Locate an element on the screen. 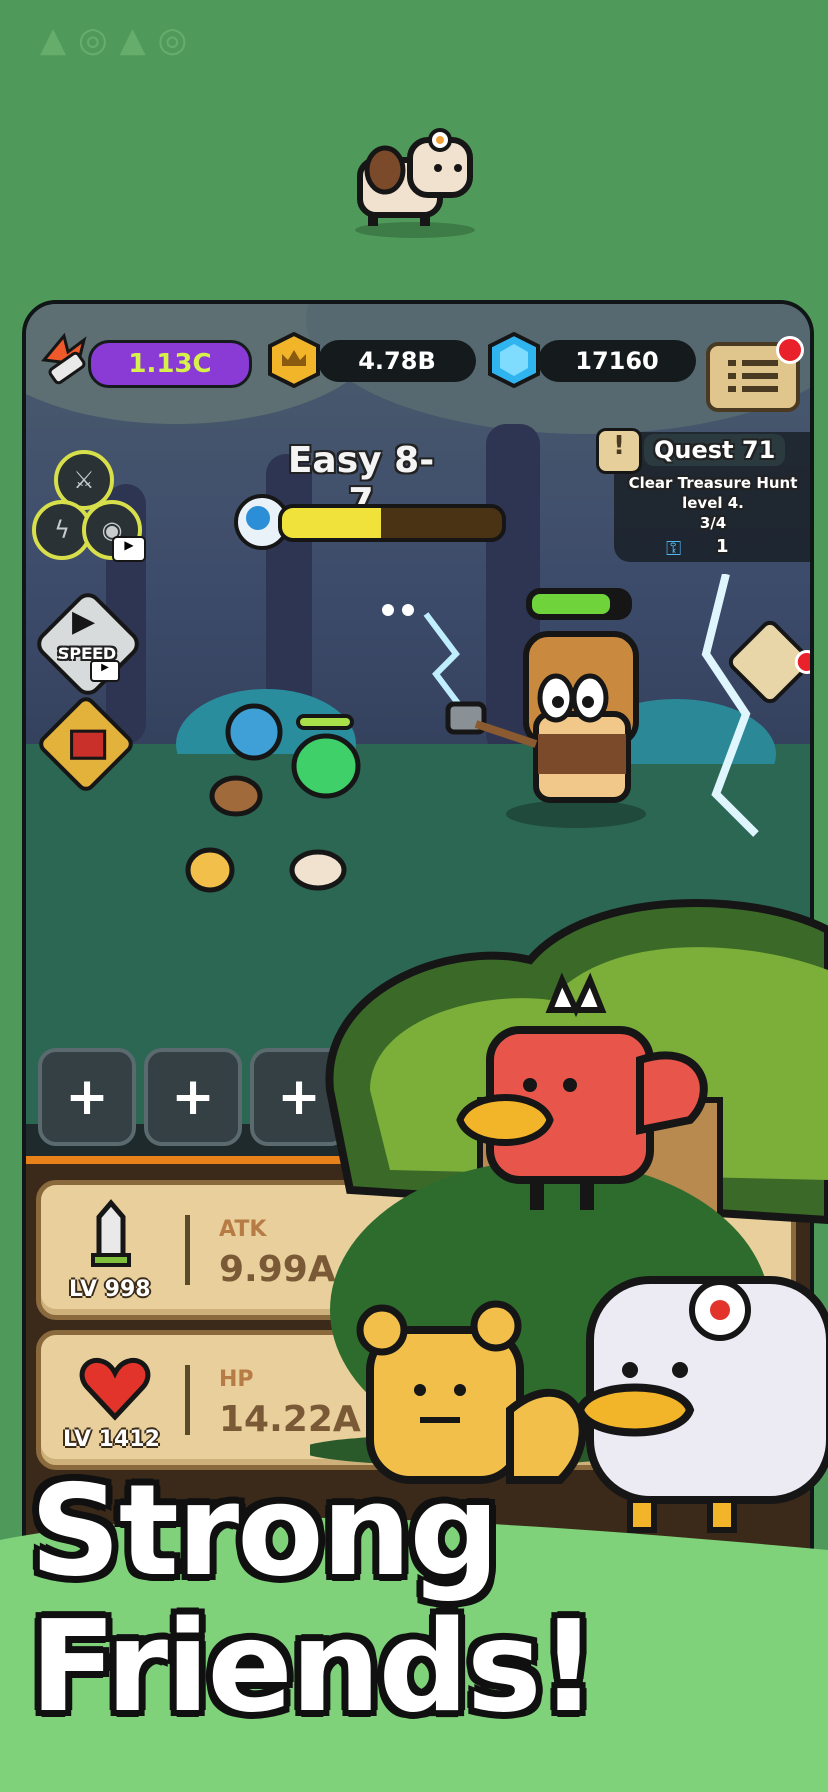  treasure-chest-icon is located at coordinates (88, 744).